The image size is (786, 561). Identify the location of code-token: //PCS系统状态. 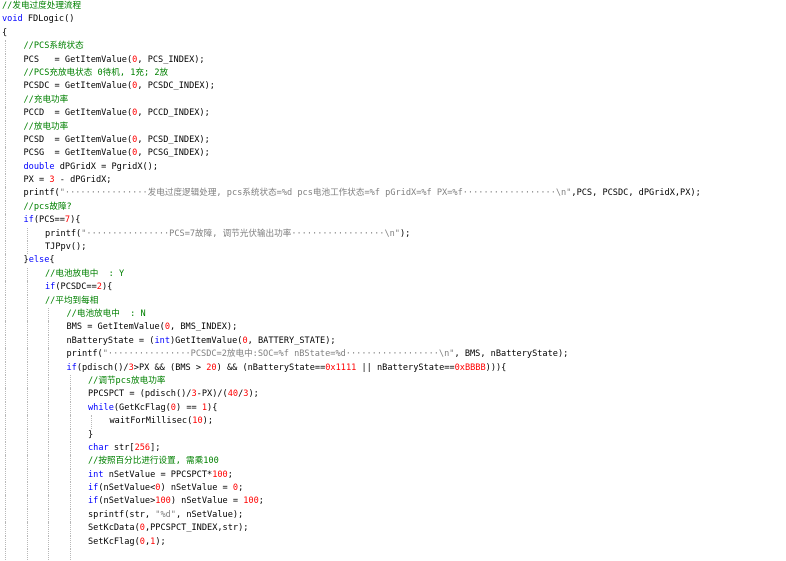
(53, 46).